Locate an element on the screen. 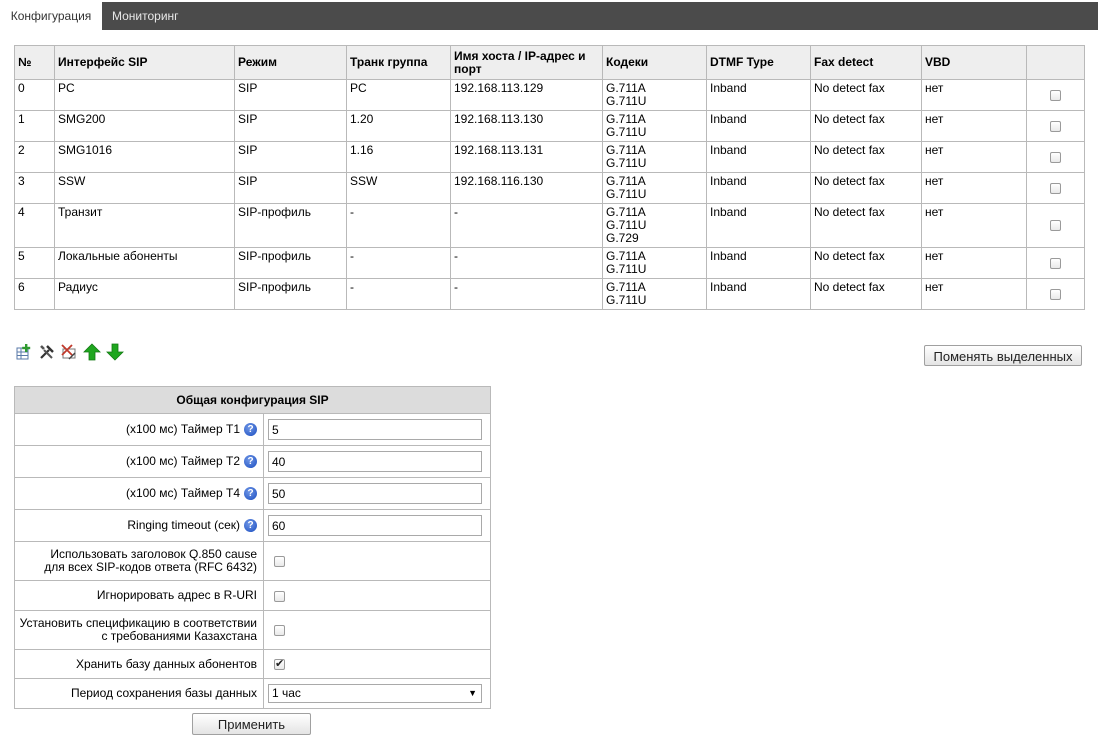  ringing-timeout-input is located at coordinates (375, 525).